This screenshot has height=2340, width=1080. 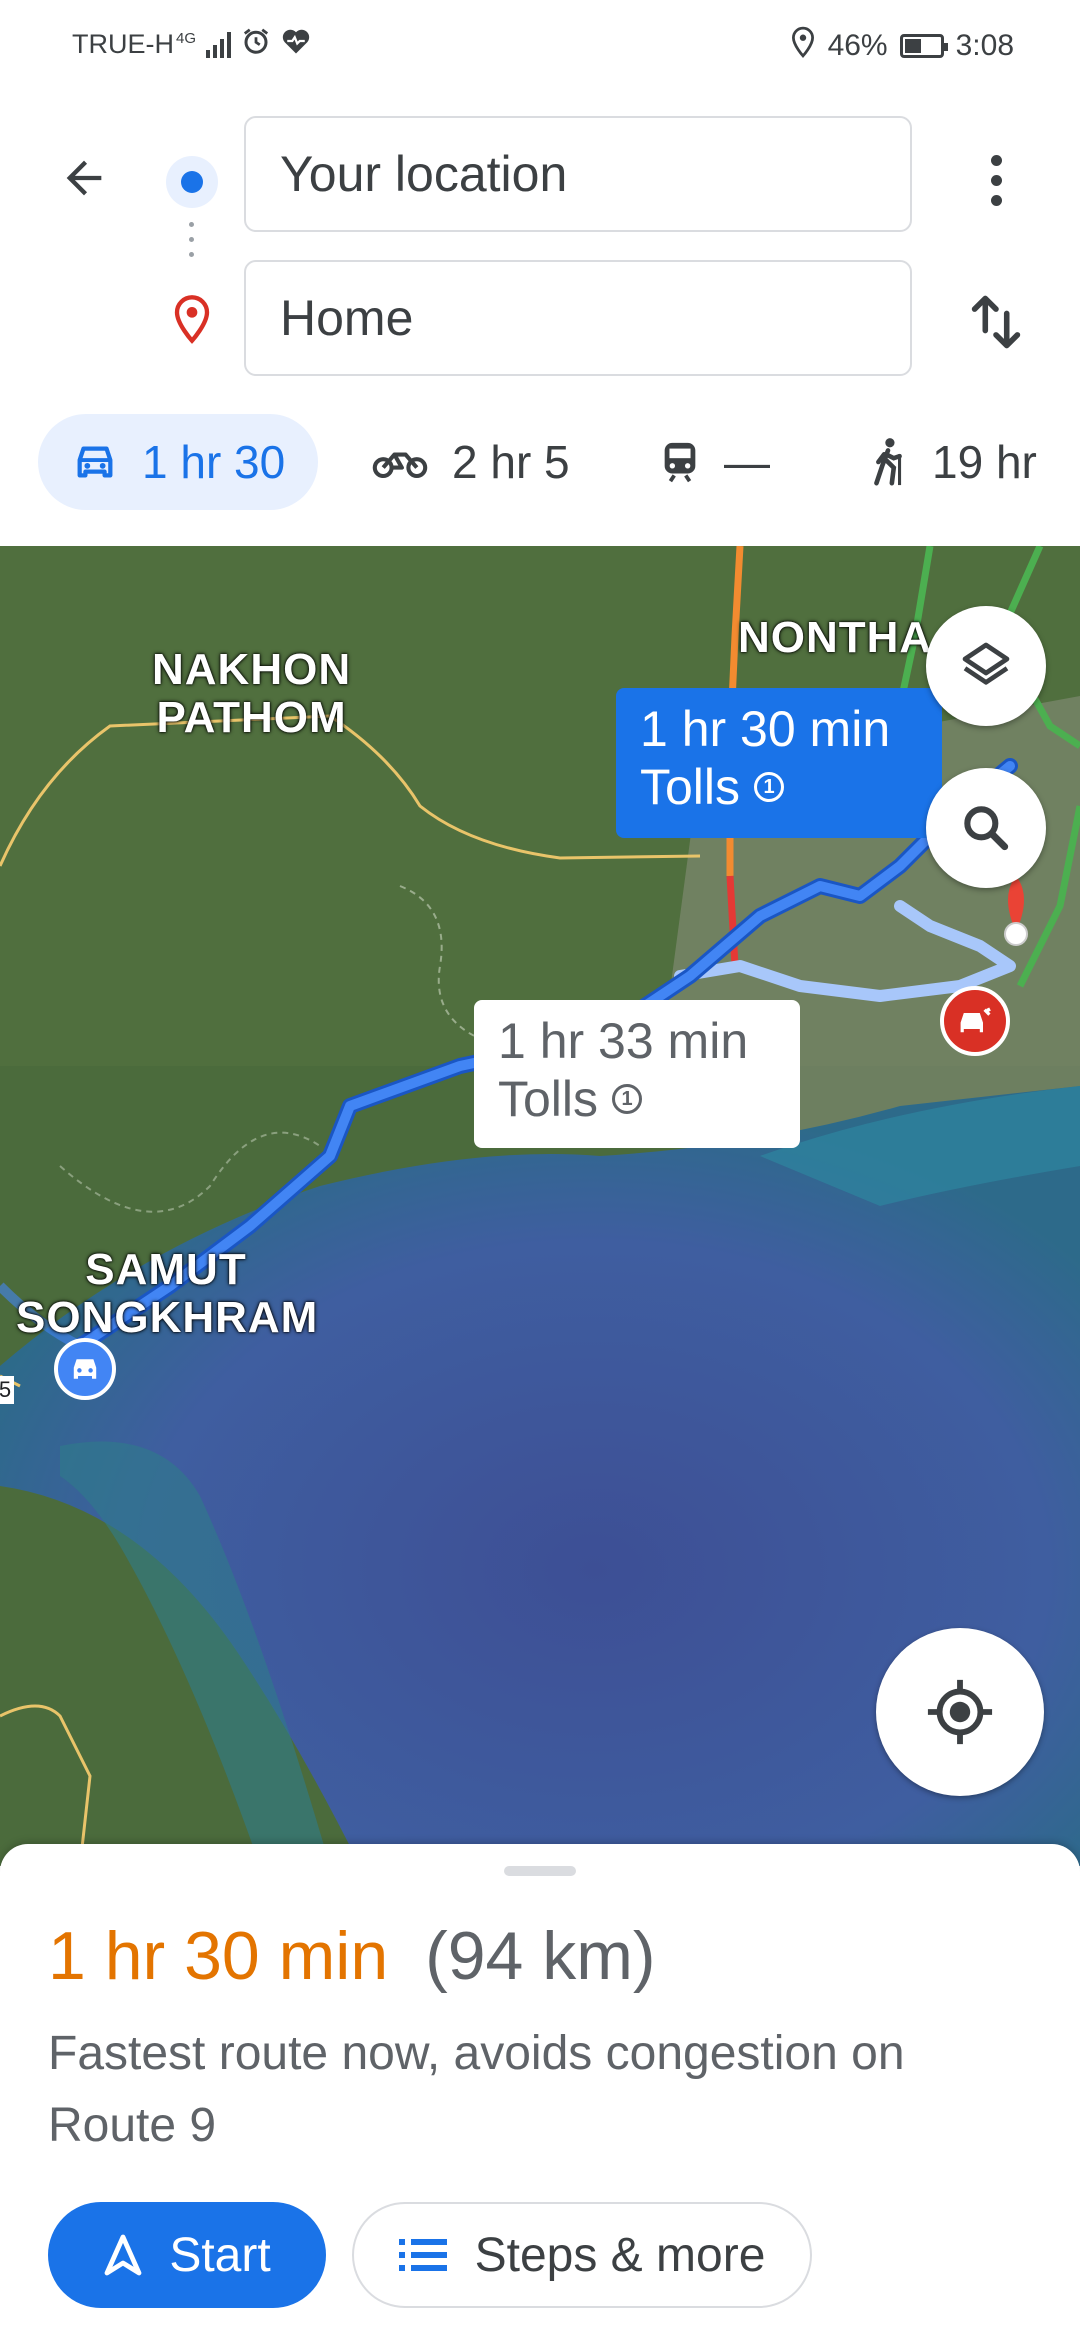 What do you see at coordinates (779, 763) in the screenshot?
I see `primary-route-callout: 1 hr 30 min Tolls 1` at bounding box center [779, 763].